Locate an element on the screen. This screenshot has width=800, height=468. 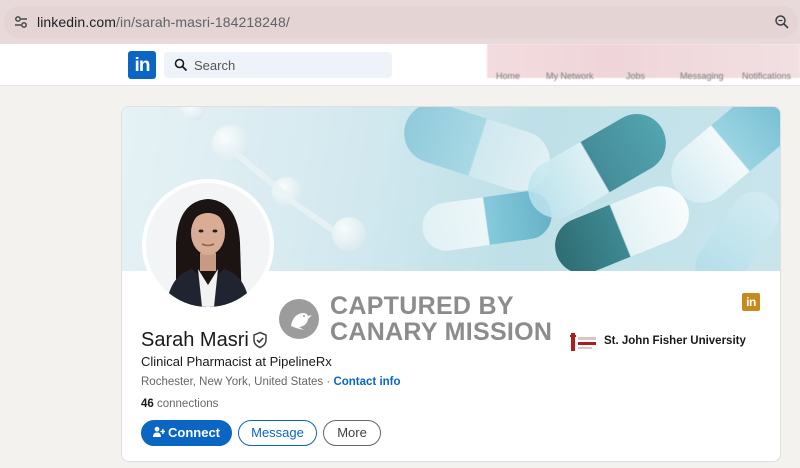
more-button: More is located at coordinates (352, 433).